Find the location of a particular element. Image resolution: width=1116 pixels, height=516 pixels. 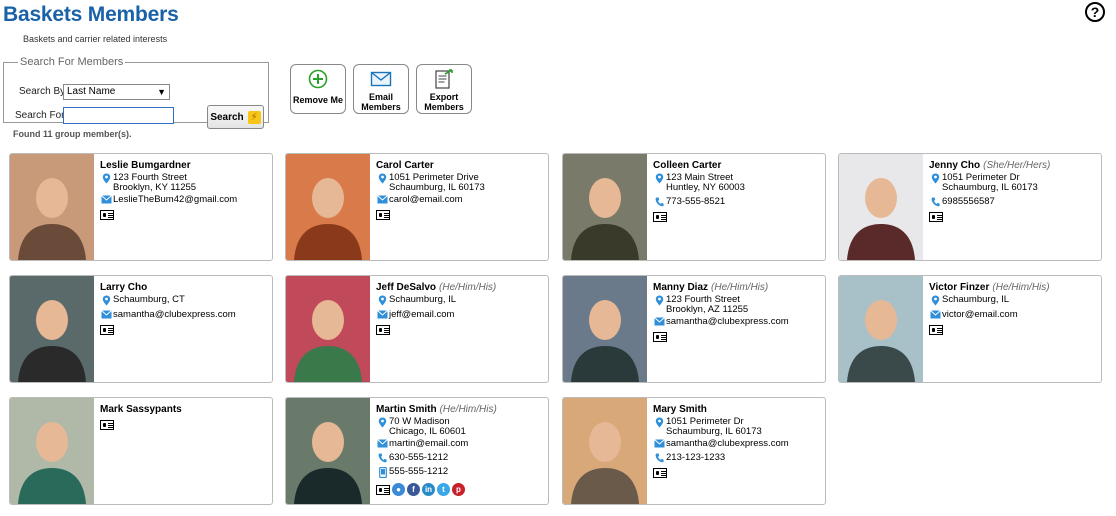

search-by-select: Last Name ▼ is located at coordinates (116, 92).